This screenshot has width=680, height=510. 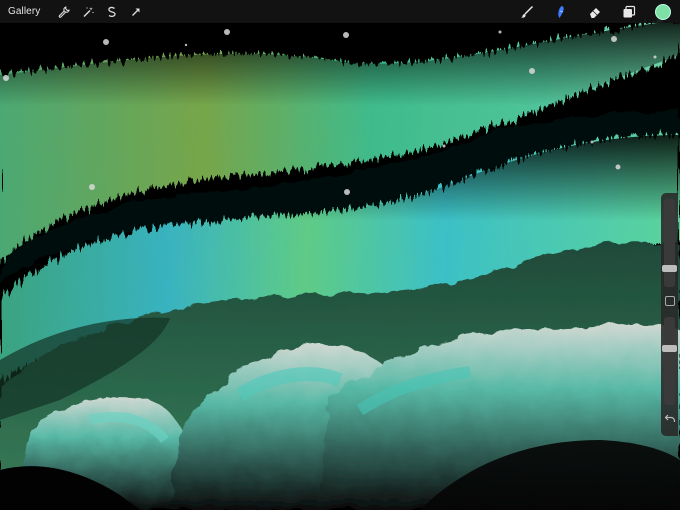 What do you see at coordinates (112, 11) in the screenshot?
I see `selection-icon` at bounding box center [112, 11].